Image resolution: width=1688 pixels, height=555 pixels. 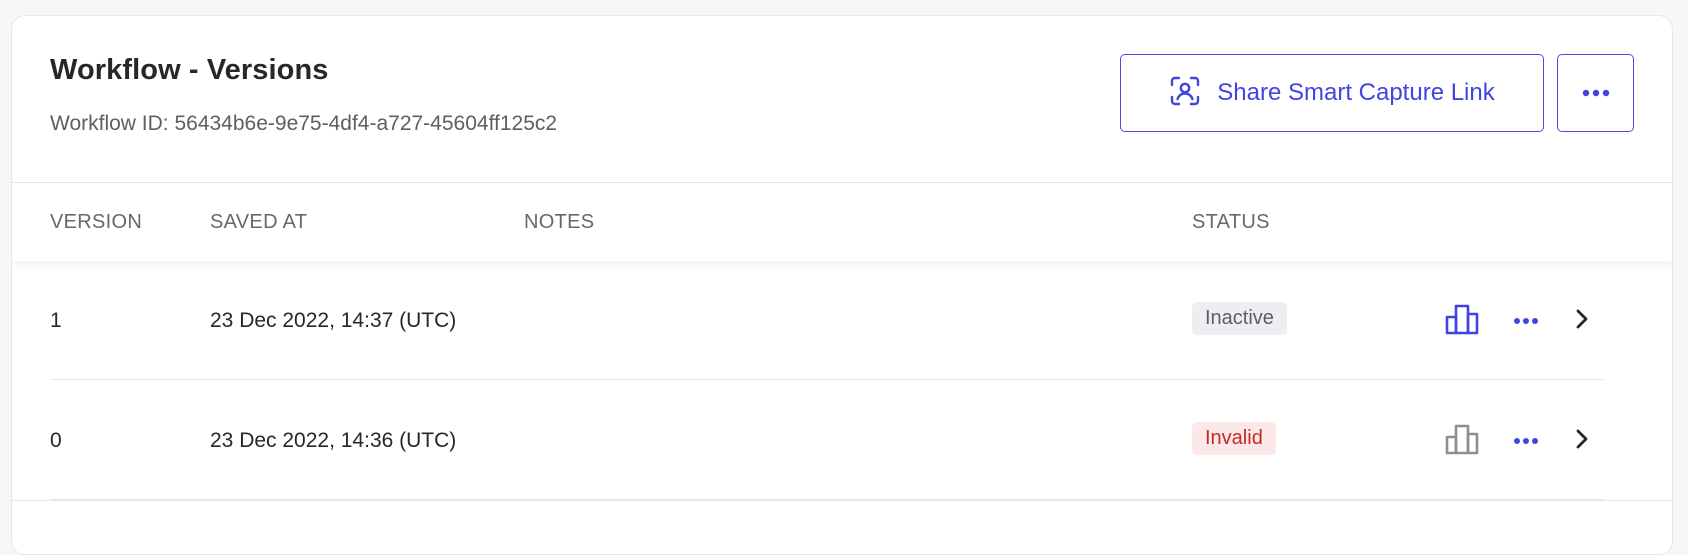 I want to click on column-header-notes: NOTES, so click(x=559, y=222).